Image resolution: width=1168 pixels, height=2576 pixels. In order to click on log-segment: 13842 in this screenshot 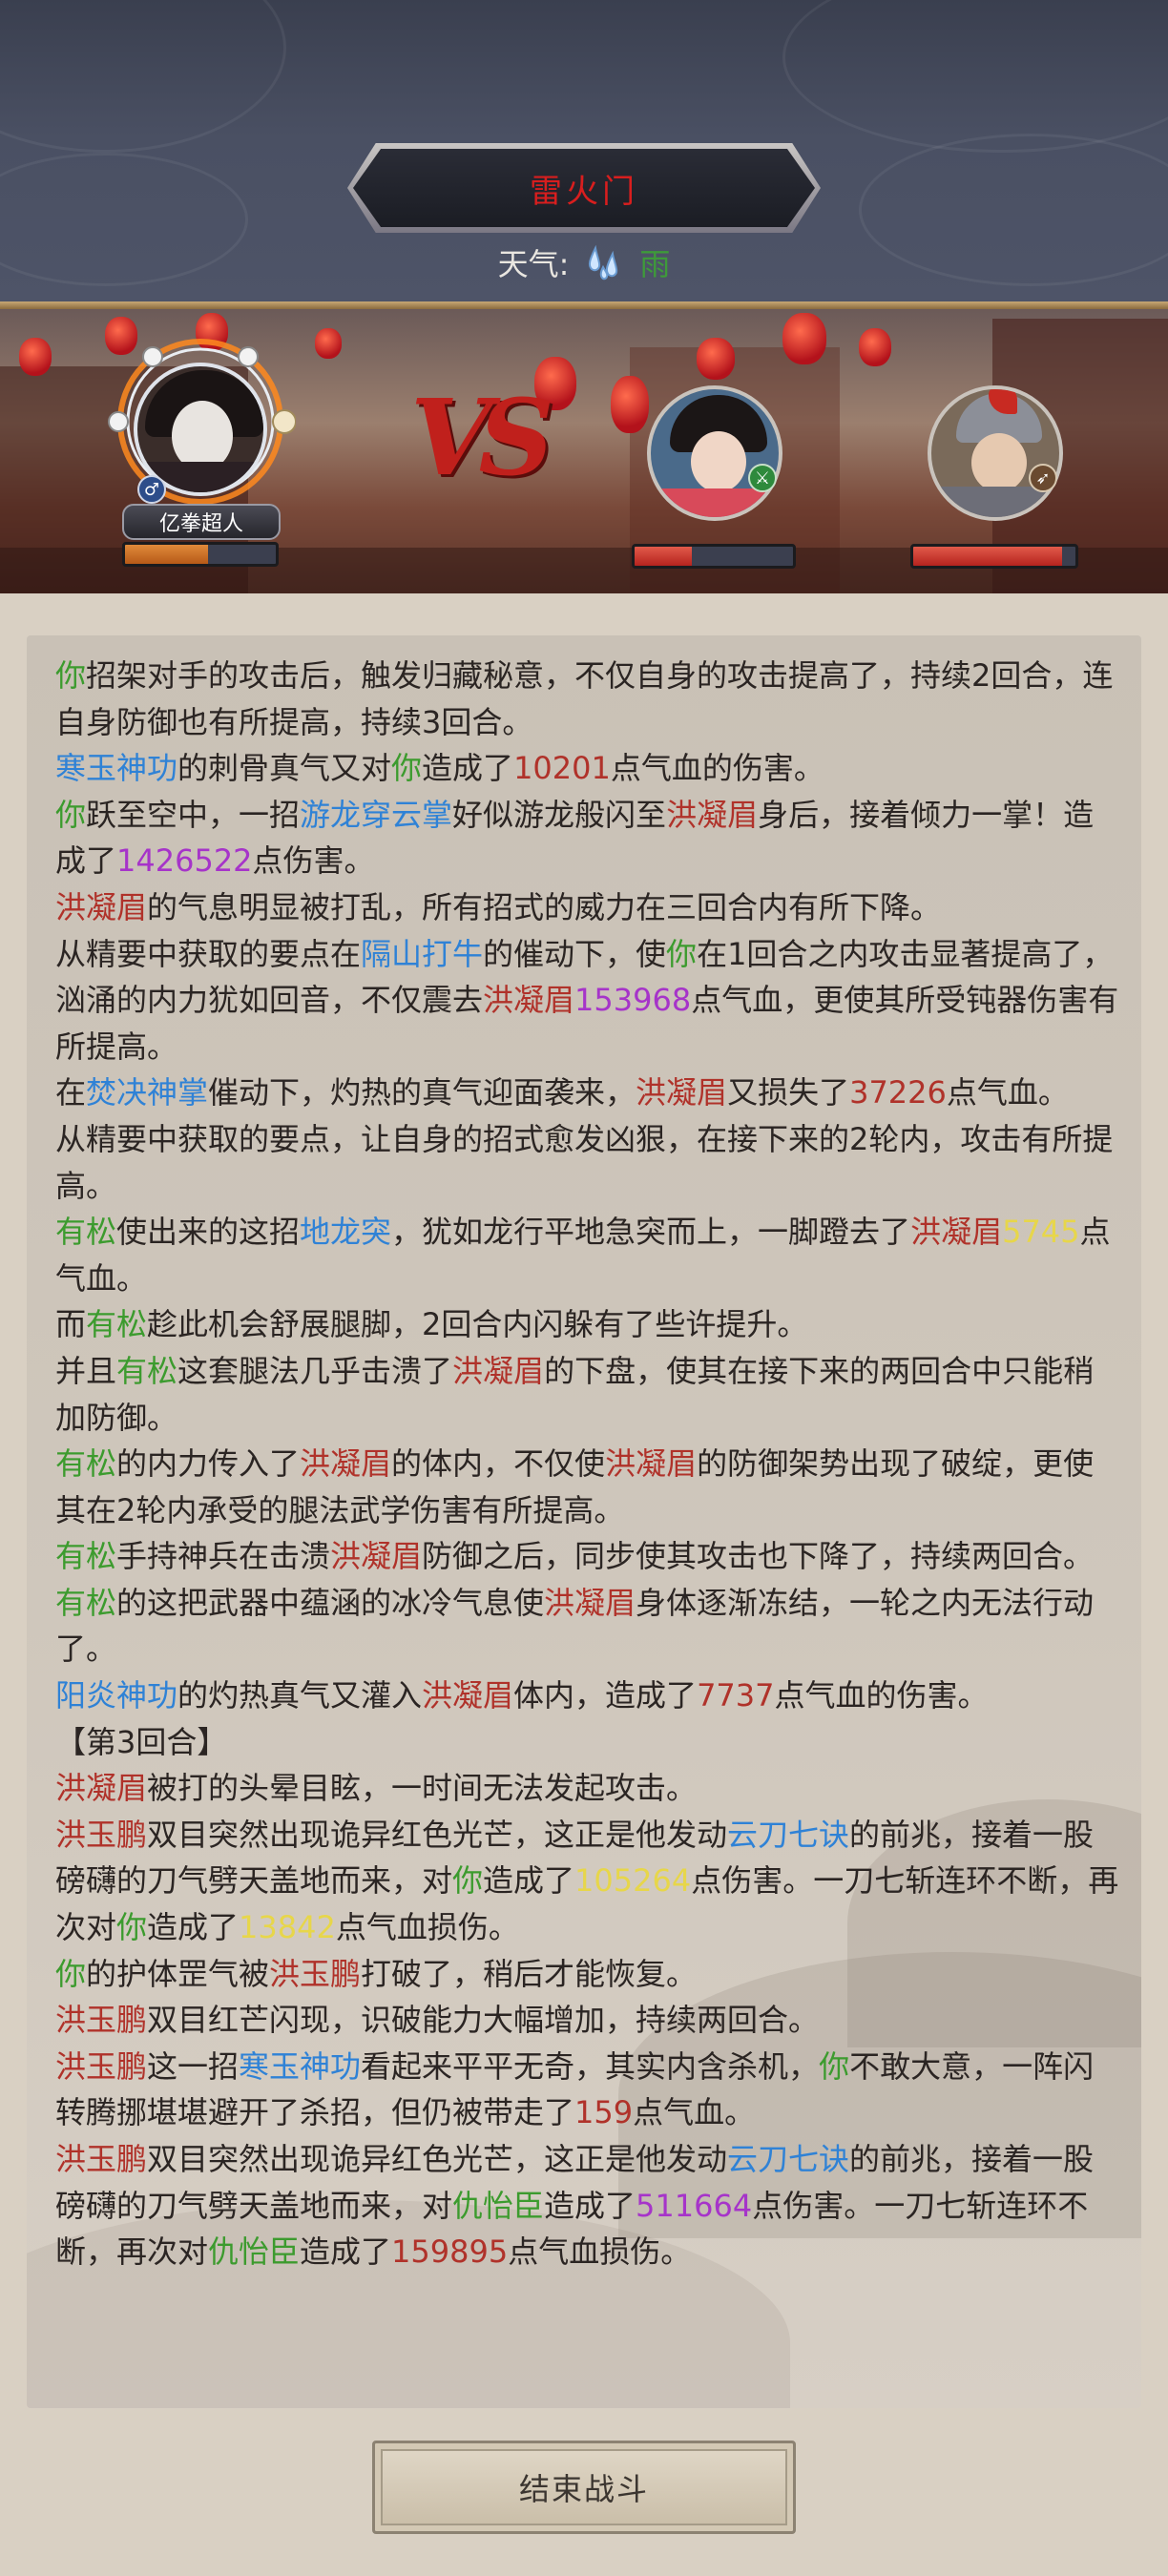, I will do `click(287, 1927)`.